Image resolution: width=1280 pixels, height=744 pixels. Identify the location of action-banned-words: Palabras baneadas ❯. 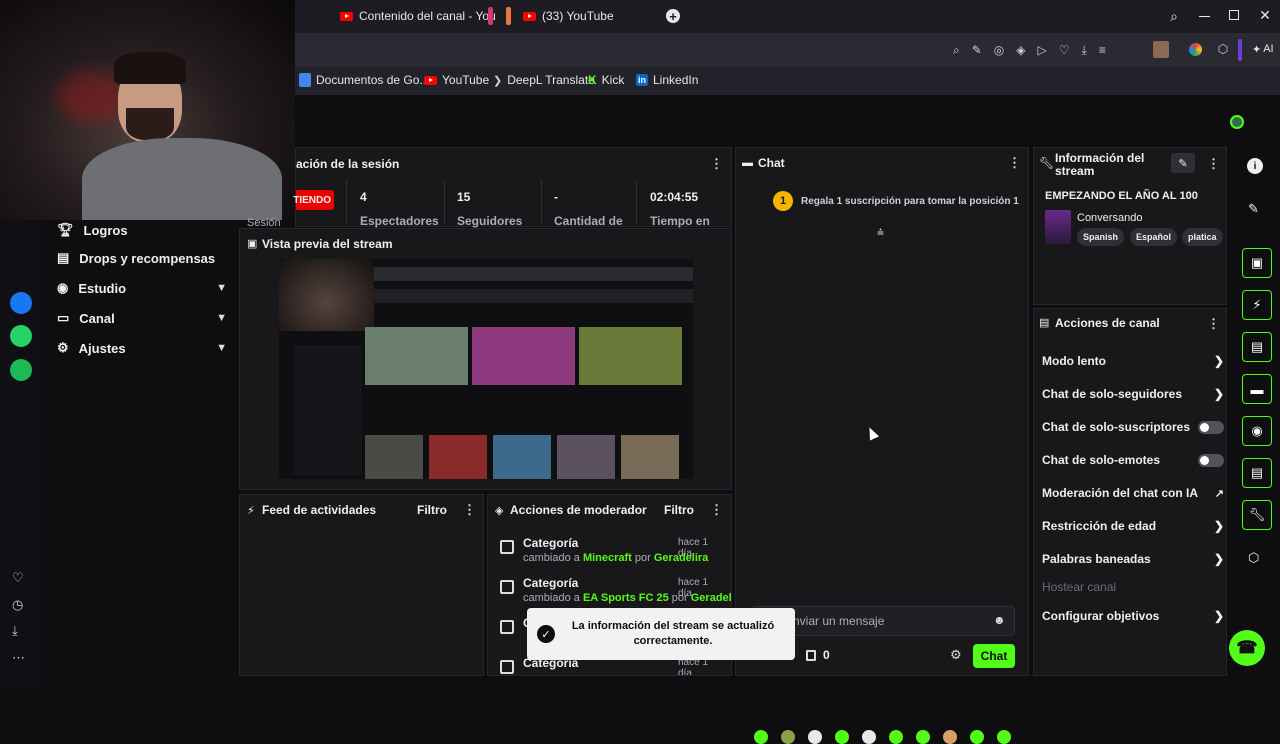
(1133, 559).